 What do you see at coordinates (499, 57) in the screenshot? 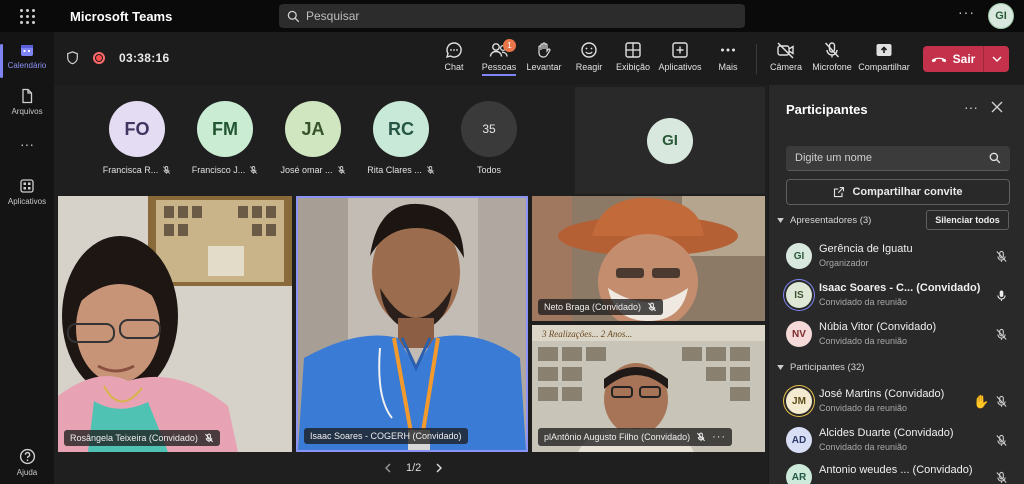
I see `people-button: 1 Pessoas` at bounding box center [499, 57].